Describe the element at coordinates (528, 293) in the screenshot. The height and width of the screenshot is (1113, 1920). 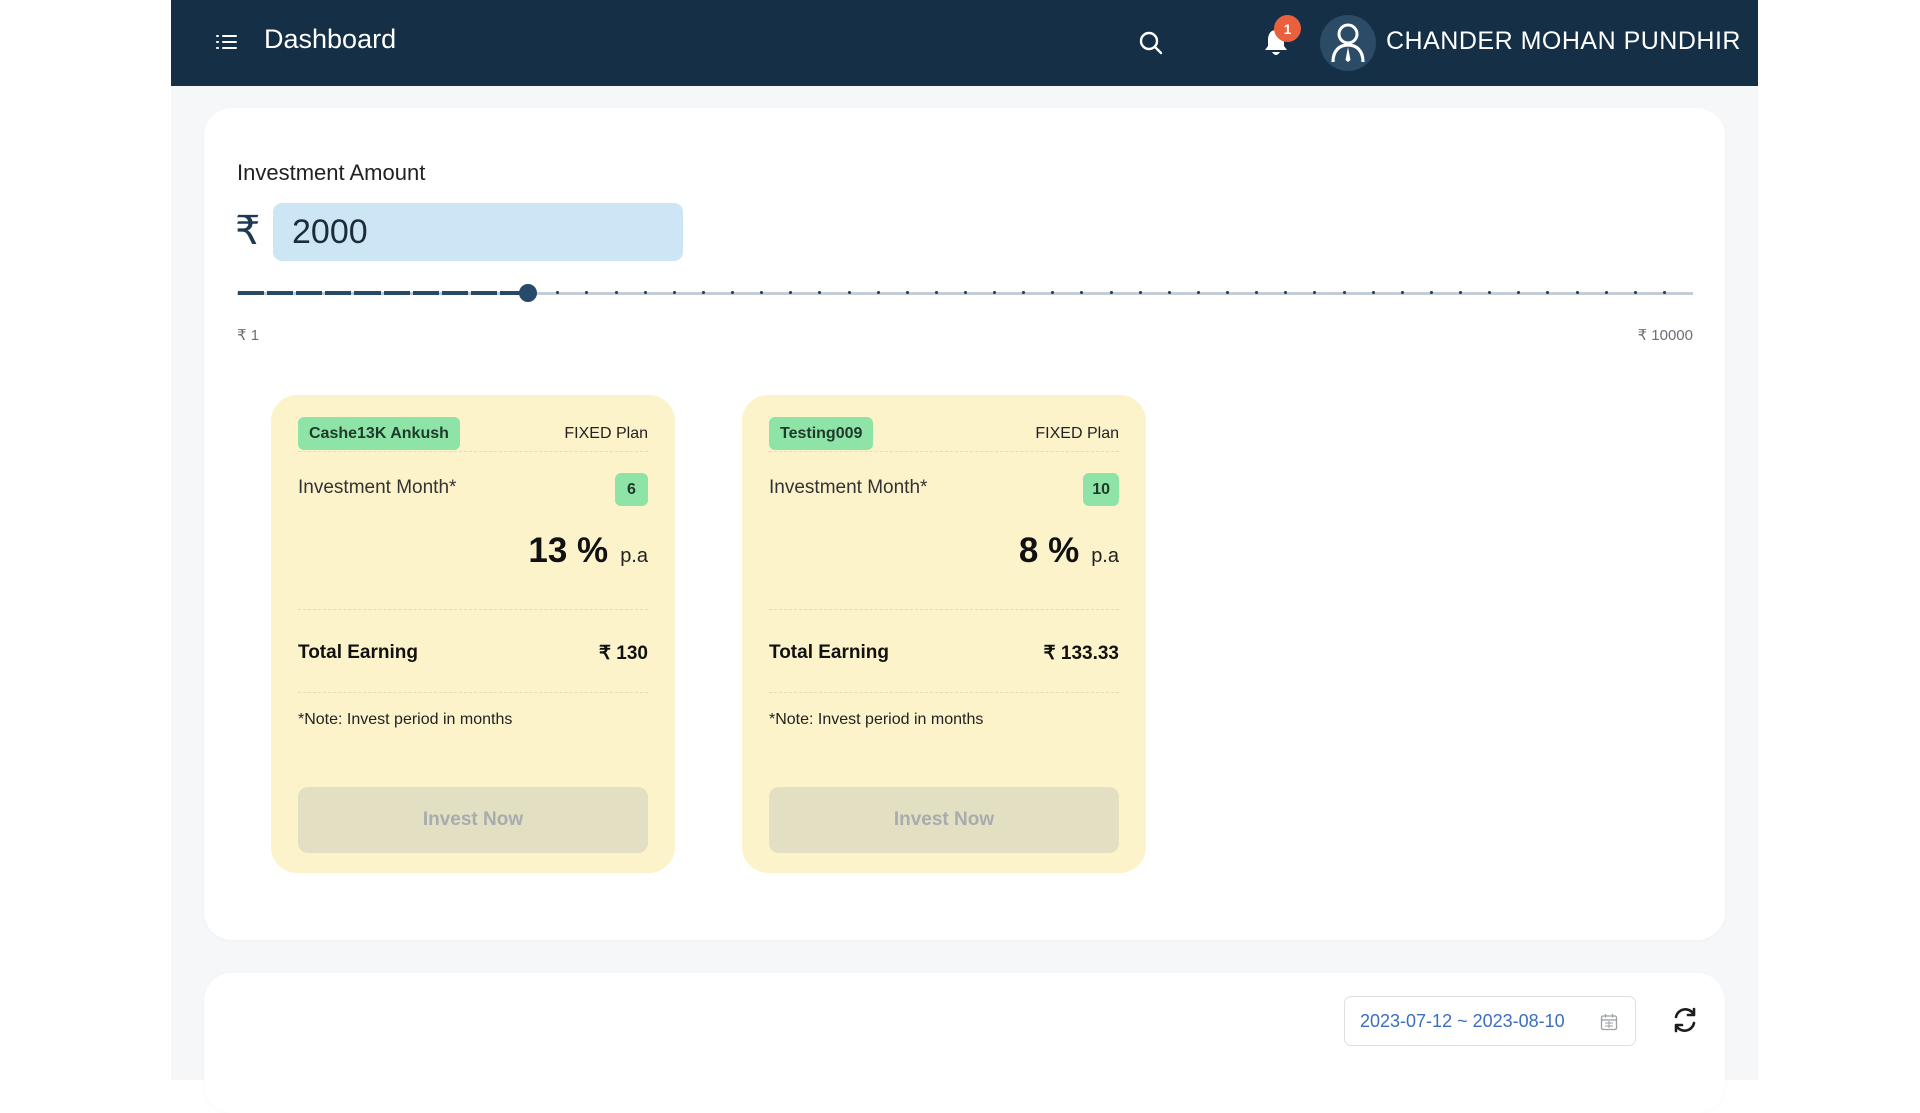
I see `slider-thumb` at that location.